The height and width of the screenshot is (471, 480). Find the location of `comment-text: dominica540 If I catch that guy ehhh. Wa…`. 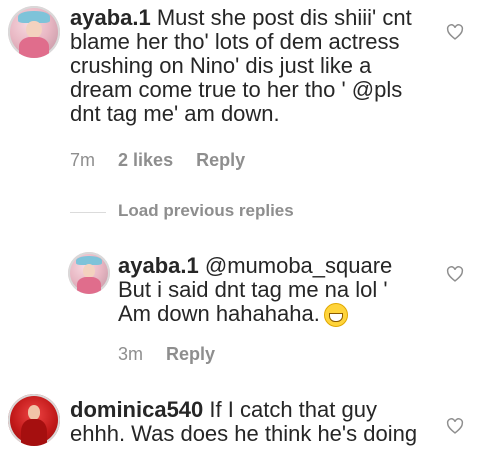

comment-text: dominica540 If I catch that guy ehhh. Wa… is located at coordinates (260, 422).